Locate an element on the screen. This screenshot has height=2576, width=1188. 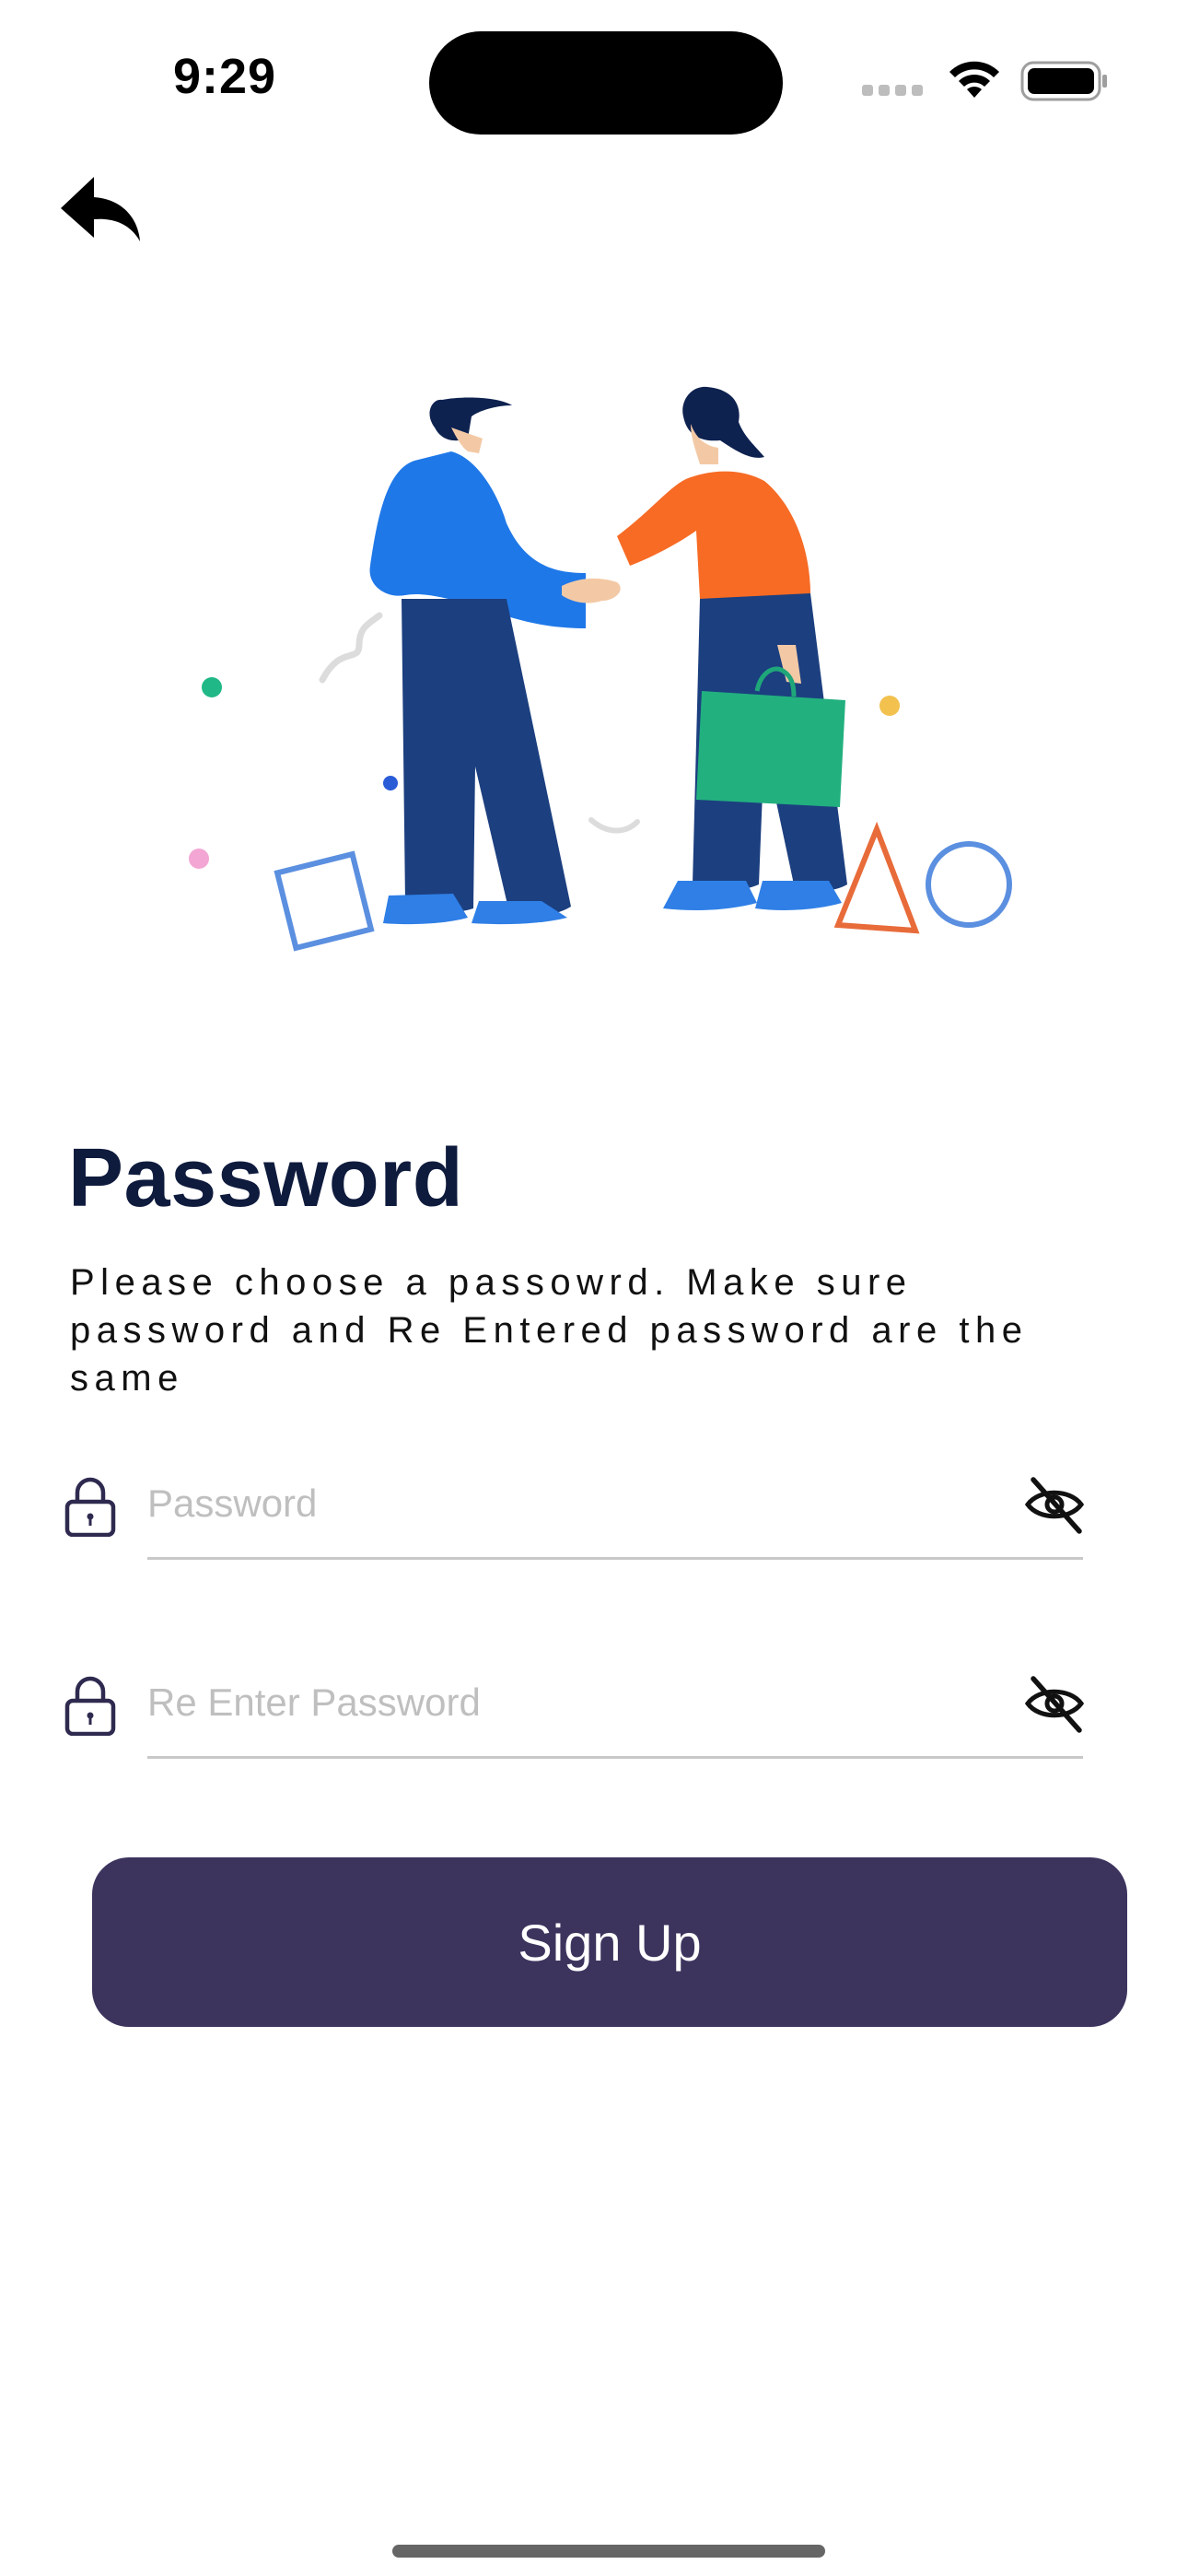
page-title: Password is located at coordinates (266, 1178).